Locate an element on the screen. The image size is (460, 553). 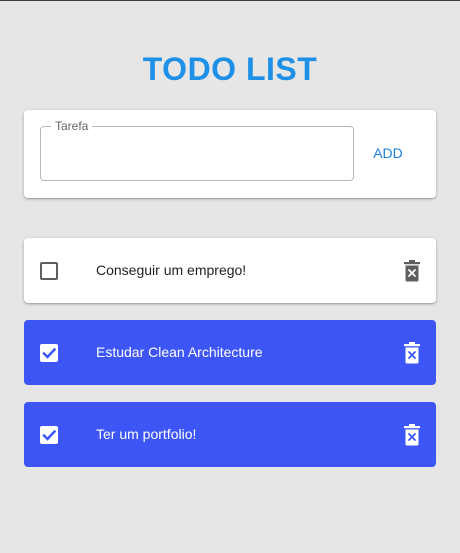
task-label: Ter um portfolio! is located at coordinates (146, 434).